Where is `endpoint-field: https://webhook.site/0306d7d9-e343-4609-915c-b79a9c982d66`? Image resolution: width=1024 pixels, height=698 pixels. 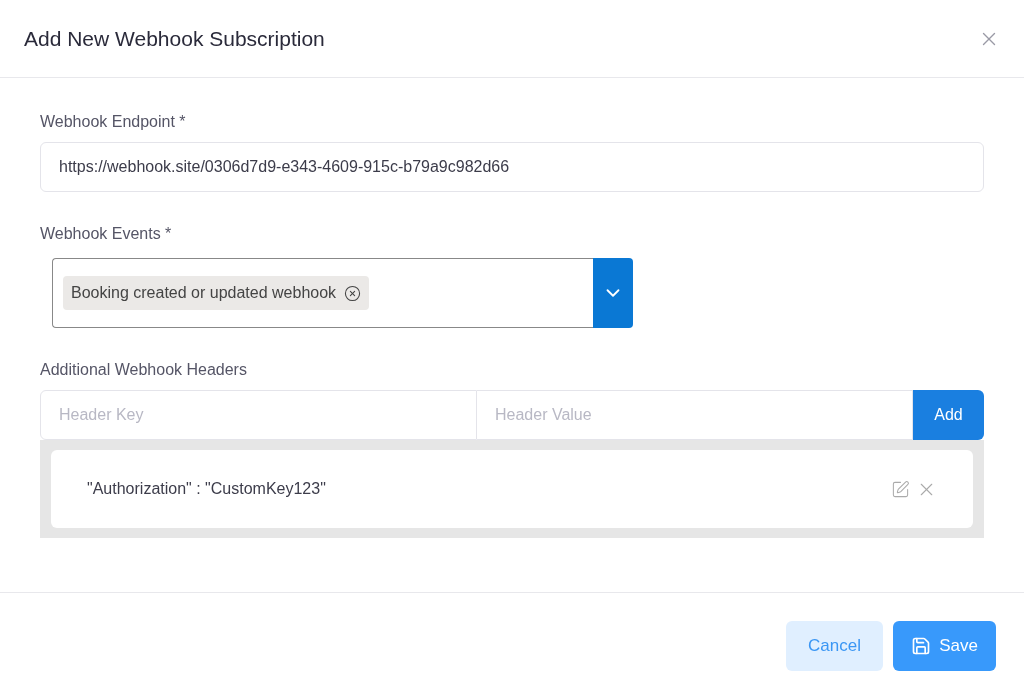 endpoint-field: https://webhook.site/0306d7d9-e343-4609-915c-b79a9c982d66 is located at coordinates (512, 167).